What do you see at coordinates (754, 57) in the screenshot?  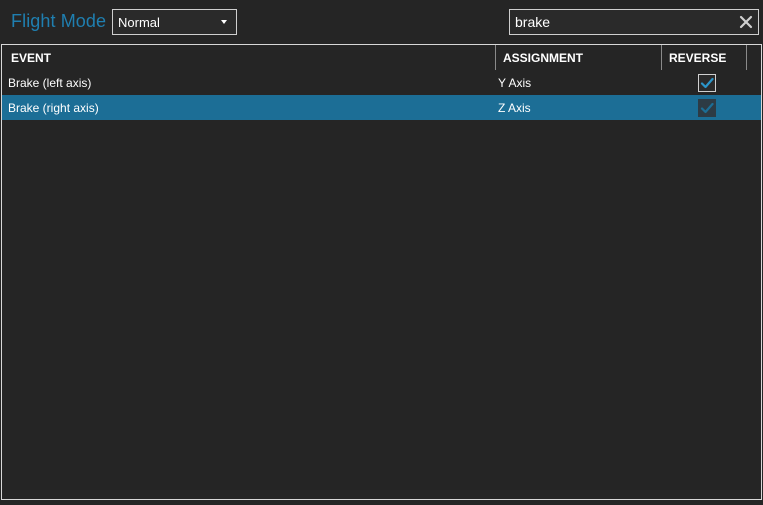 I see `column-header-filler` at bounding box center [754, 57].